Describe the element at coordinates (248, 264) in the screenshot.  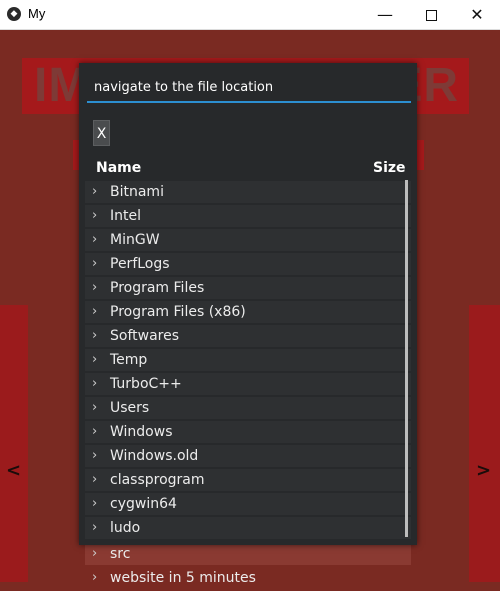
I see `file-list-item: › PerfLogs` at that location.